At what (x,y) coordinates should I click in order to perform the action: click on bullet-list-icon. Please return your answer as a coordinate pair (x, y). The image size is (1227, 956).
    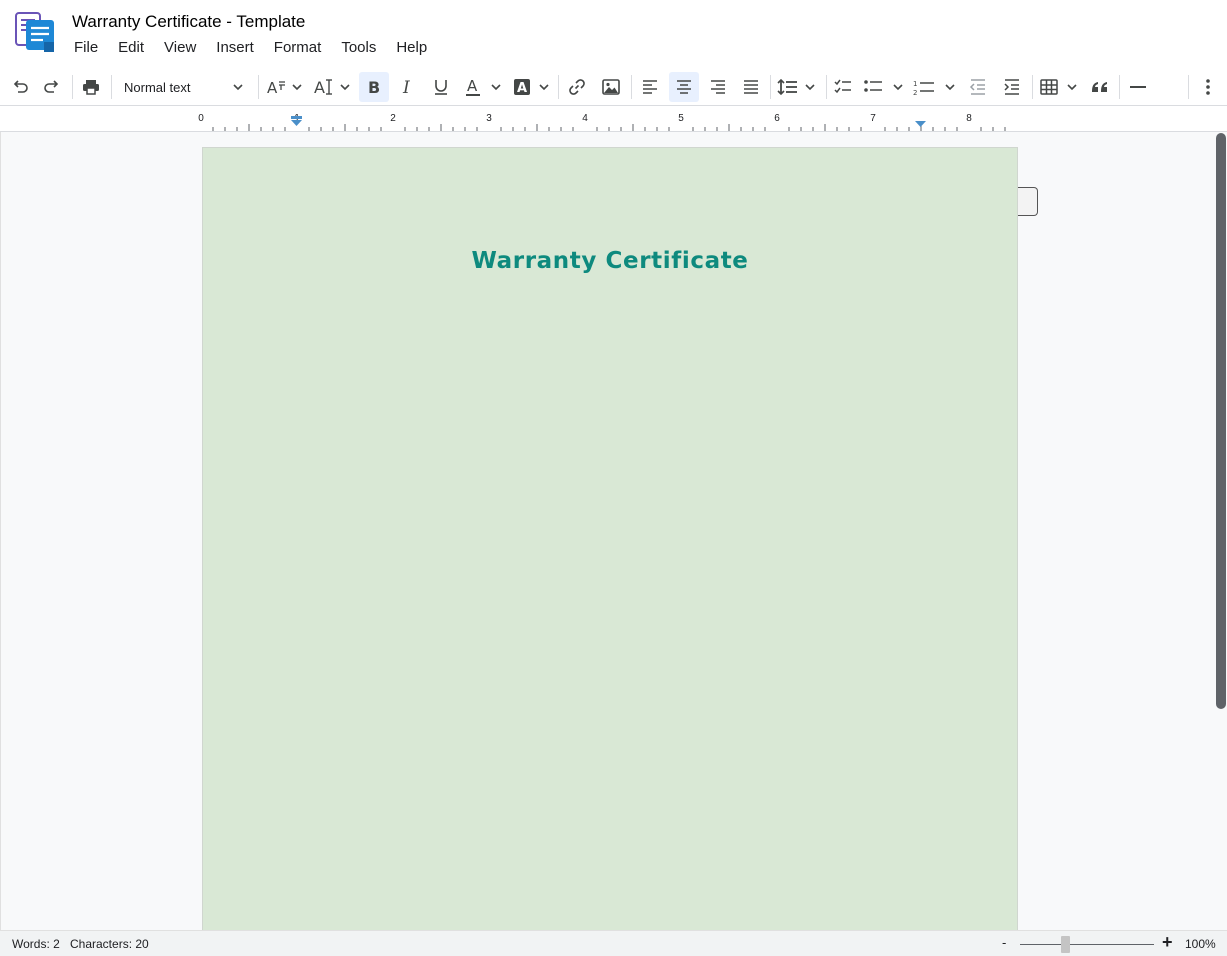
    Looking at the image, I should click on (883, 86).